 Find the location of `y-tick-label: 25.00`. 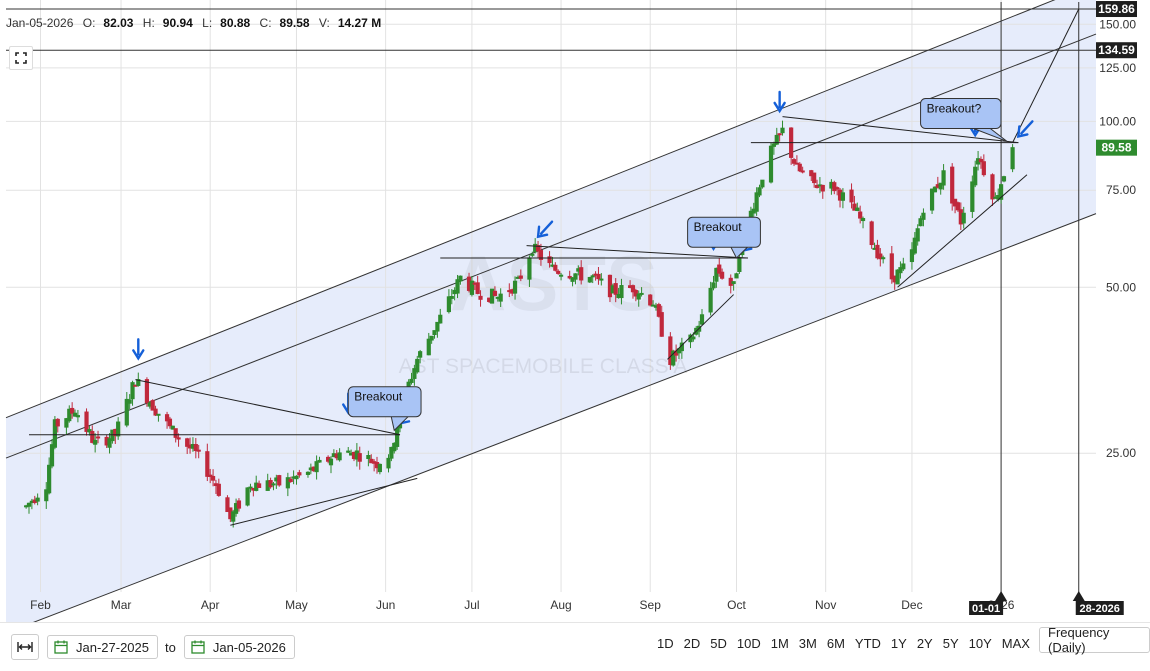

y-tick-label: 25.00 is located at coordinates (1121, 453).